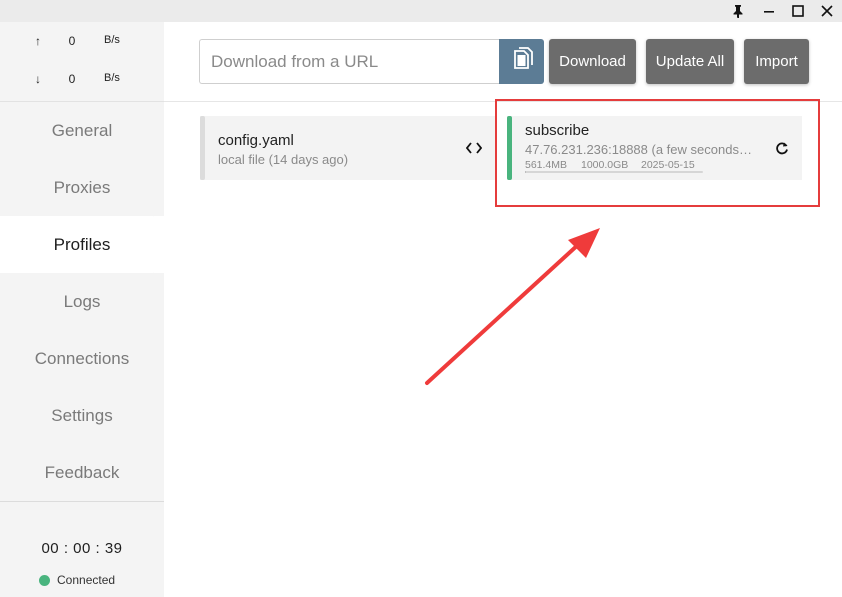  What do you see at coordinates (798, 11) in the screenshot?
I see `maximize-icon` at bounding box center [798, 11].